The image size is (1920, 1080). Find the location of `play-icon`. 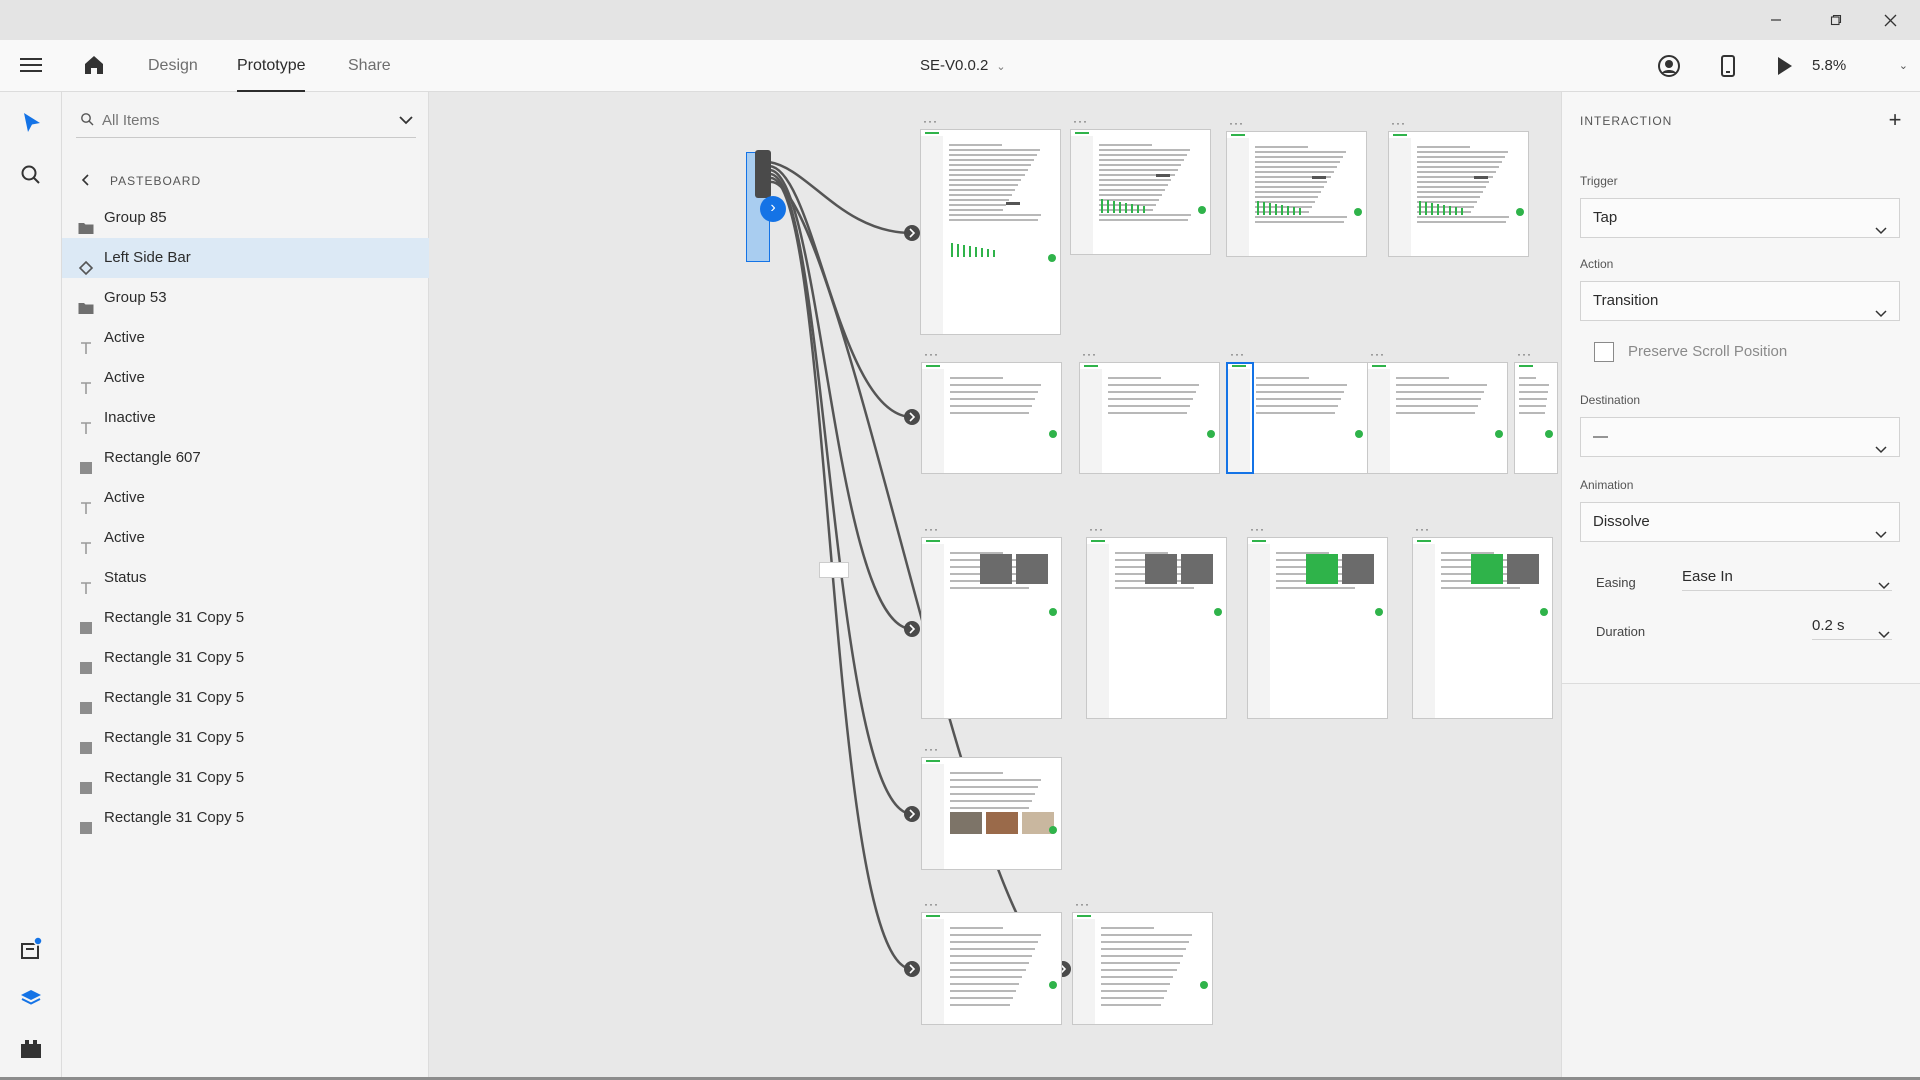

play-icon is located at coordinates (1784, 66).